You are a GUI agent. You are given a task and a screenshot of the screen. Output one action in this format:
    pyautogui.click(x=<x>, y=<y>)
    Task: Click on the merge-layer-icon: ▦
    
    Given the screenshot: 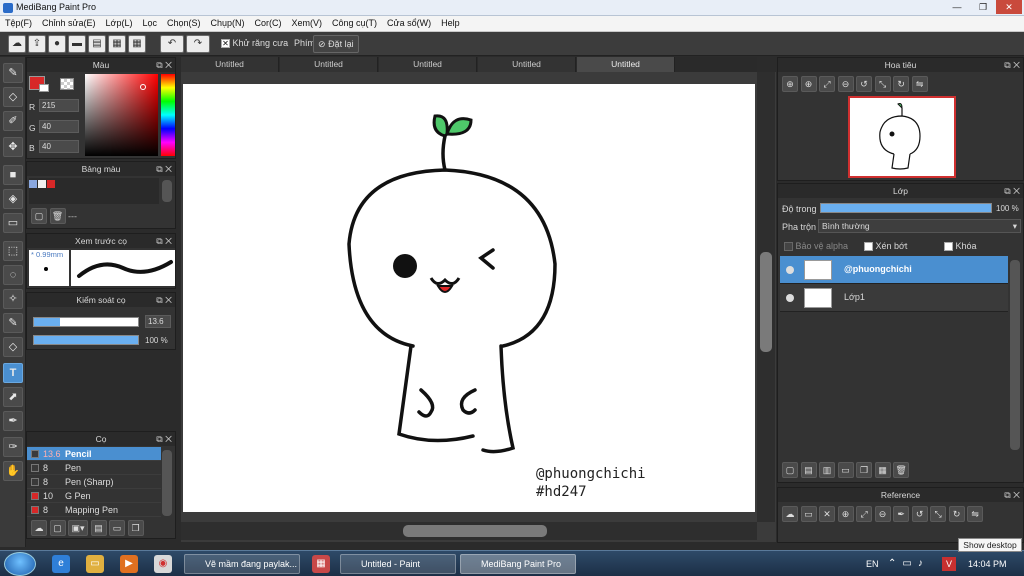 What is the action you would take?
    pyautogui.click(x=882, y=470)
    